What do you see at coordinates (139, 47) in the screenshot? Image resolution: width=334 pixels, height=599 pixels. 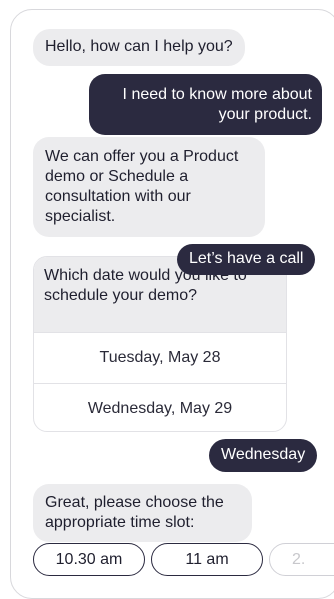 I see `bot-message: Hello, how can I help you?` at bounding box center [139, 47].